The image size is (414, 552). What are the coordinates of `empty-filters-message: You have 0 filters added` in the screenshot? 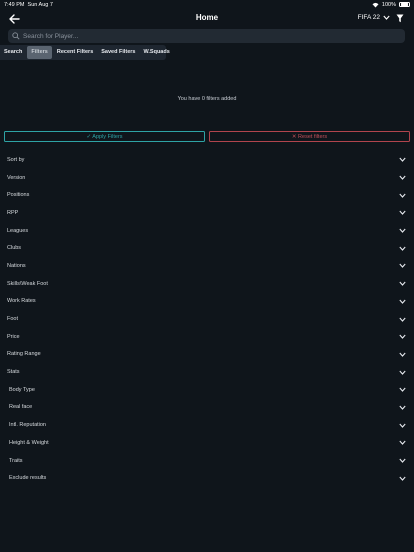 It's located at (207, 99).